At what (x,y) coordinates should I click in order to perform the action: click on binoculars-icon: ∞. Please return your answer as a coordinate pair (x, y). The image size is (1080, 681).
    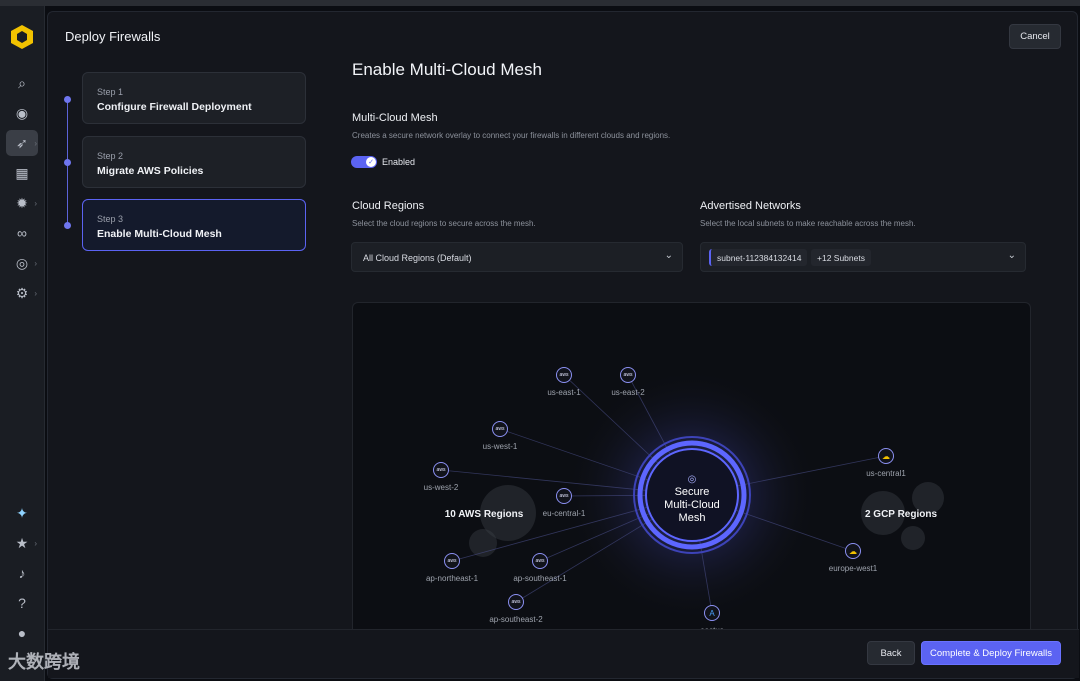
    Looking at the image, I should click on (22, 233).